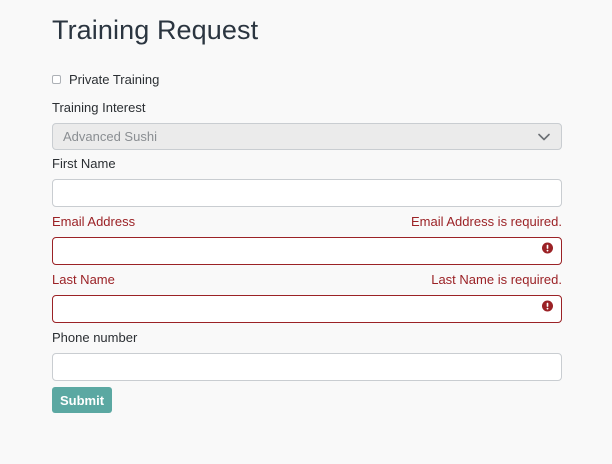 The image size is (612, 464). Describe the element at coordinates (114, 79) in the screenshot. I see `private-training-label: Private Training` at that location.